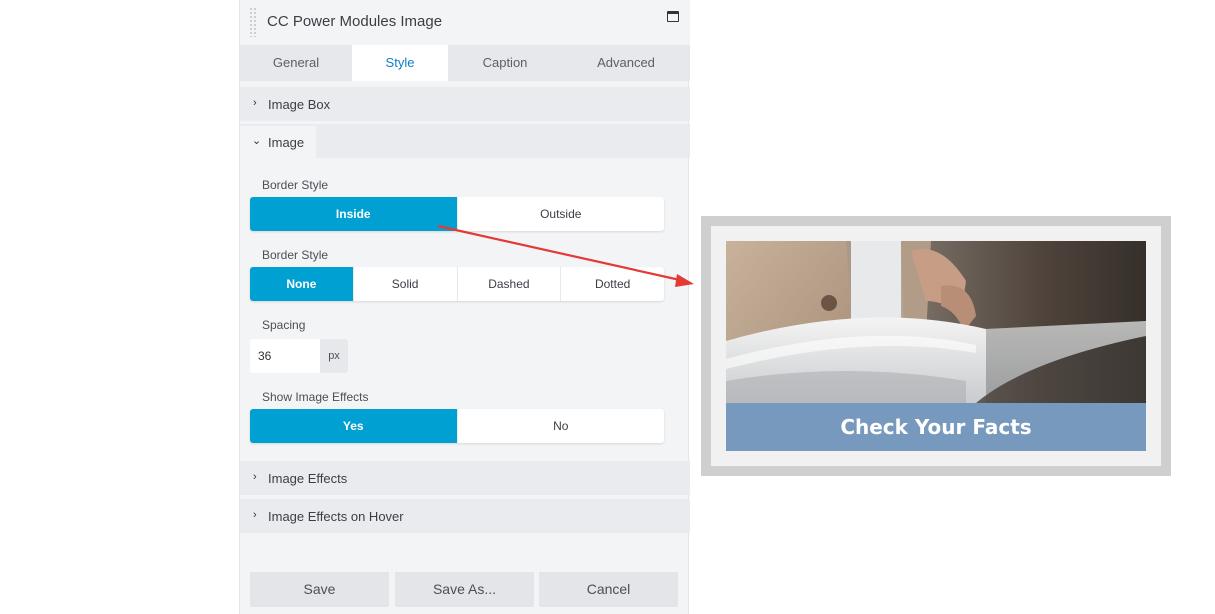 This screenshot has width=1215, height=614. I want to click on section-image-effects-hover: › Image Effects on Hover, so click(465, 516).